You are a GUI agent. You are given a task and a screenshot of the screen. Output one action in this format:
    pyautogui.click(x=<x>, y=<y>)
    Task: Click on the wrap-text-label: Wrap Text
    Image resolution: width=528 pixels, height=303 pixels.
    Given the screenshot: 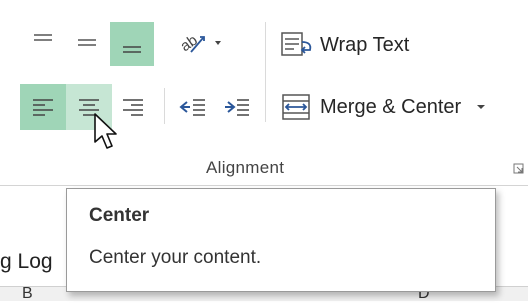 What is the action you would take?
    pyautogui.click(x=365, y=44)
    